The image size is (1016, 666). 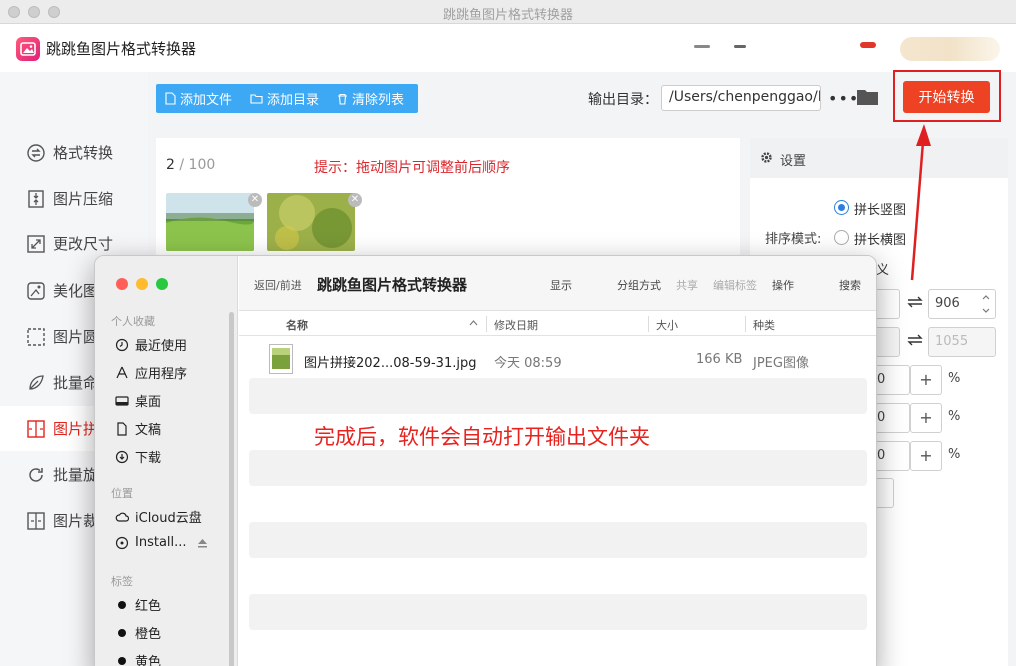 I want to click on add-directory-button: 添加目录, so click(x=284, y=98).